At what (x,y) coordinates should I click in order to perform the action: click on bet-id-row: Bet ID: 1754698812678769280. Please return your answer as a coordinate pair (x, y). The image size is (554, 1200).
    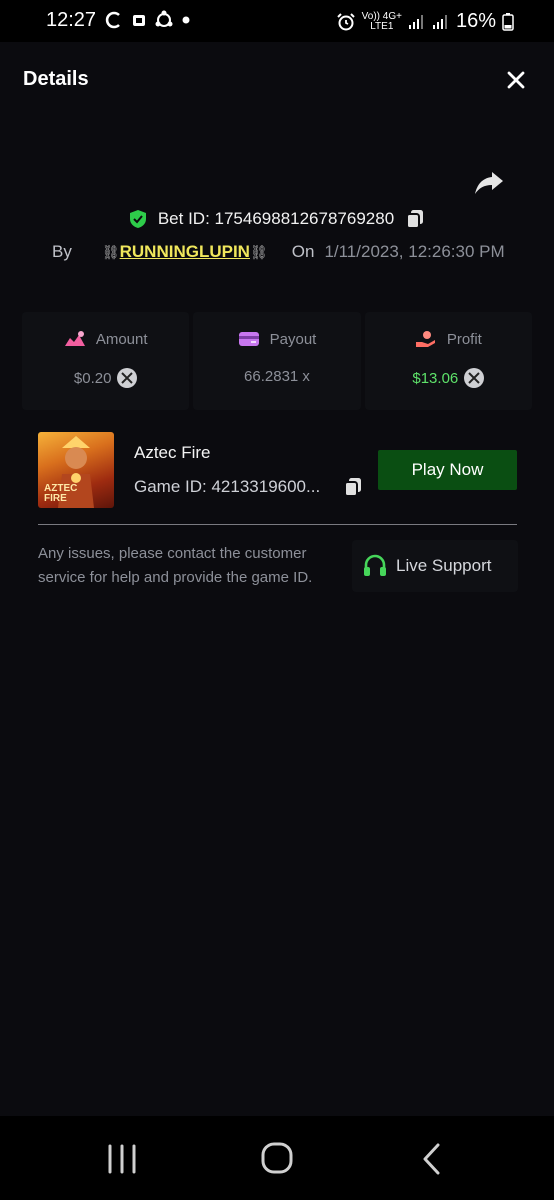
    Looking at the image, I should click on (277, 219).